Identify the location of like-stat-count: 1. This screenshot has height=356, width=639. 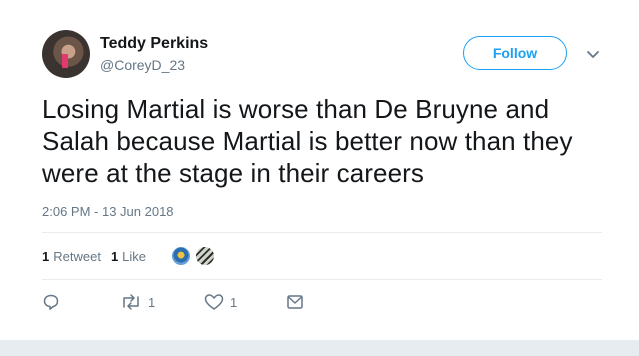
(114, 256).